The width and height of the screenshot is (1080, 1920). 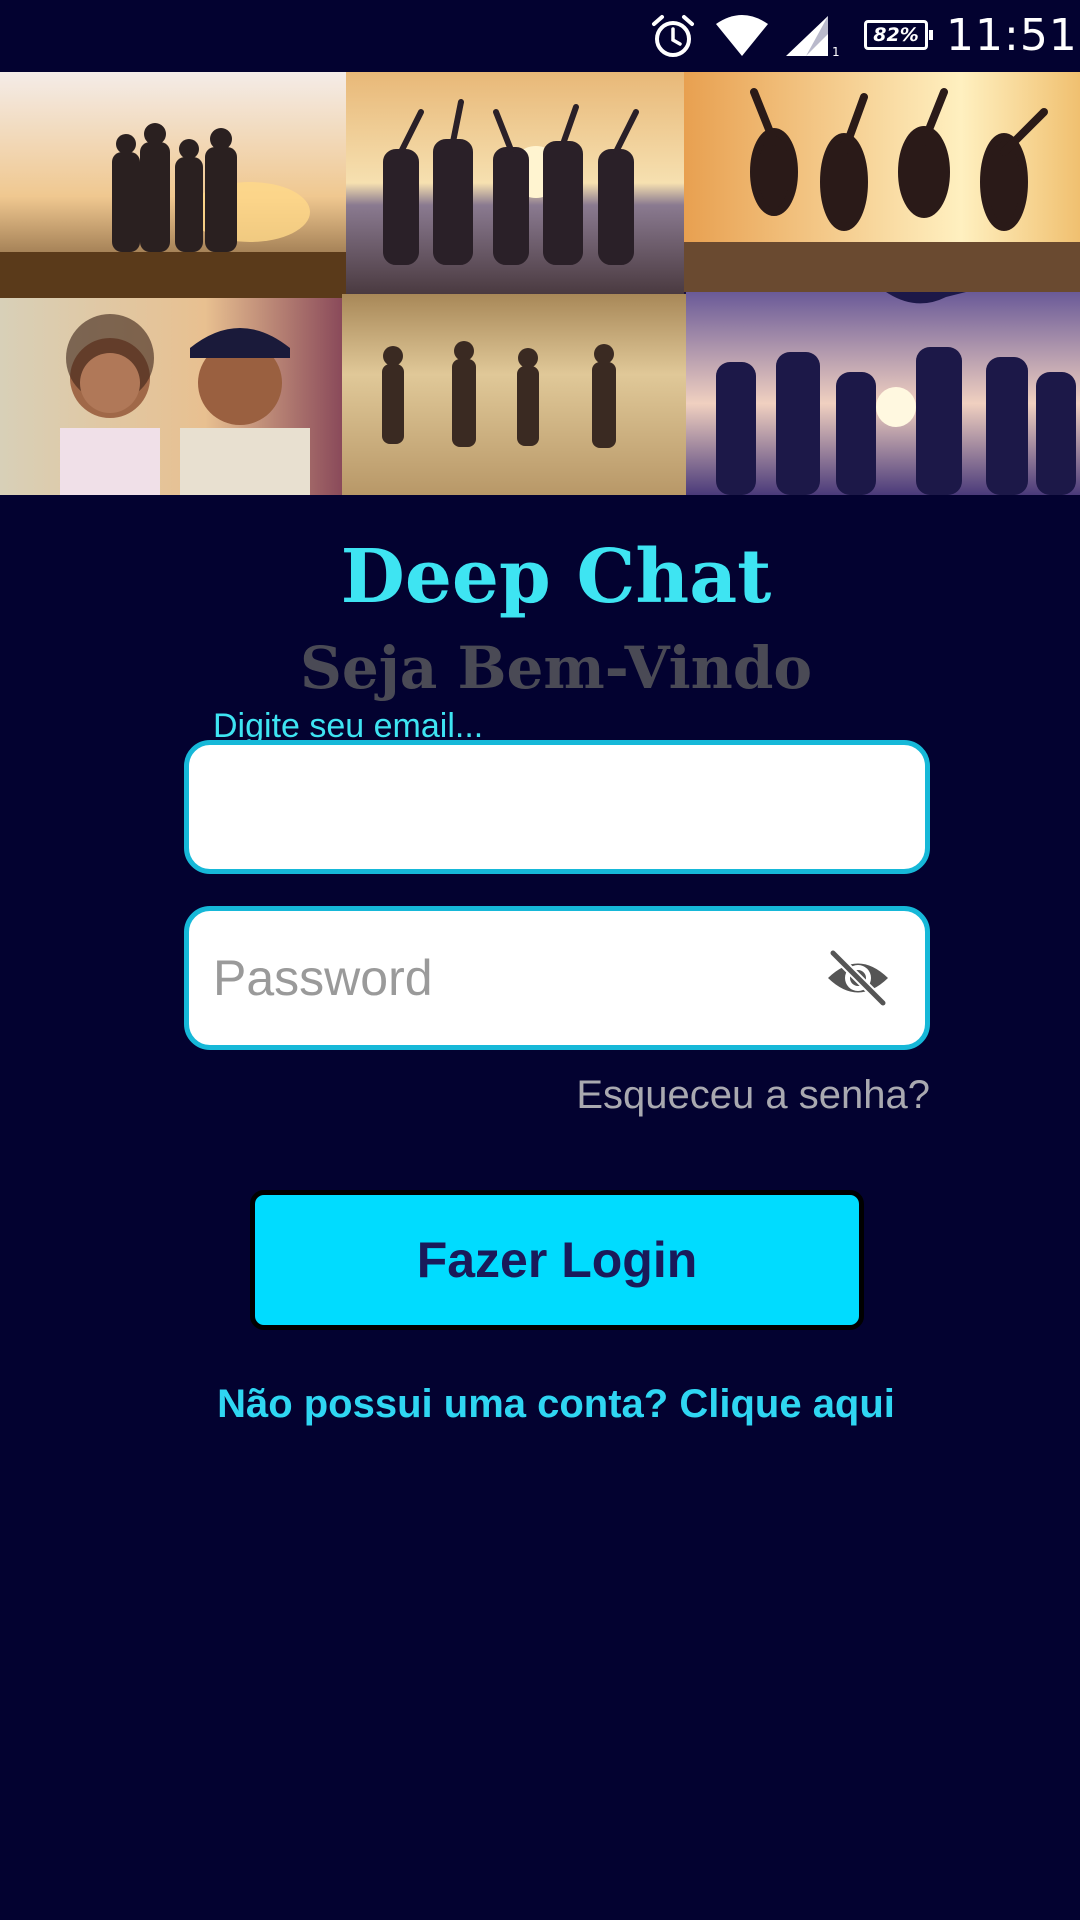 What do you see at coordinates (742, 35) in the screenshot?
I see `wifi-icon` at bounding box center [742, 35].